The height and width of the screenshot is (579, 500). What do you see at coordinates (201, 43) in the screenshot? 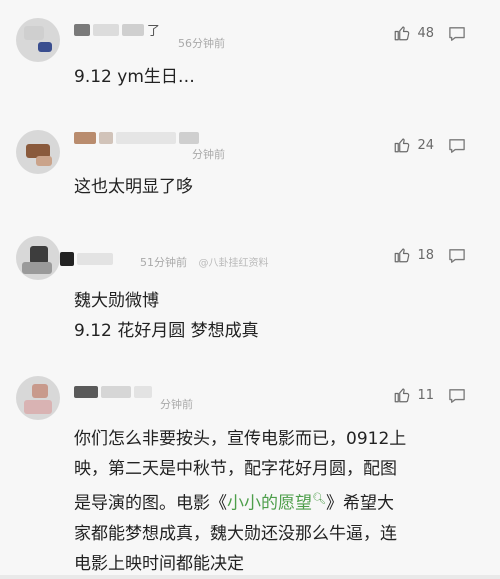
I see `comment-time: 56分钟前` at bounding box center [201, 43].